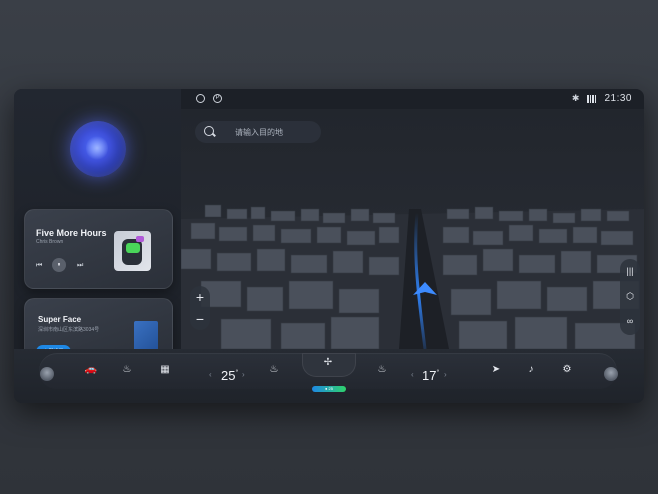 The width and height of the screenshot is (658, 494). Describe the element at coordinates (630, 271) in the screenshot. I see `layers-icon: |||` at that location.